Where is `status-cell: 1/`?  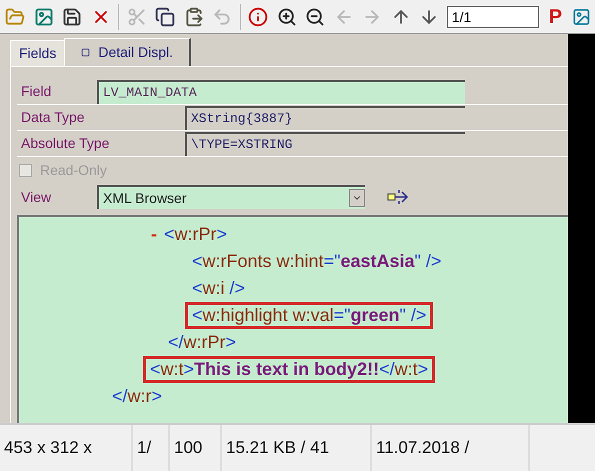
status-cell: 1/ is located at coordinates (151, 448).